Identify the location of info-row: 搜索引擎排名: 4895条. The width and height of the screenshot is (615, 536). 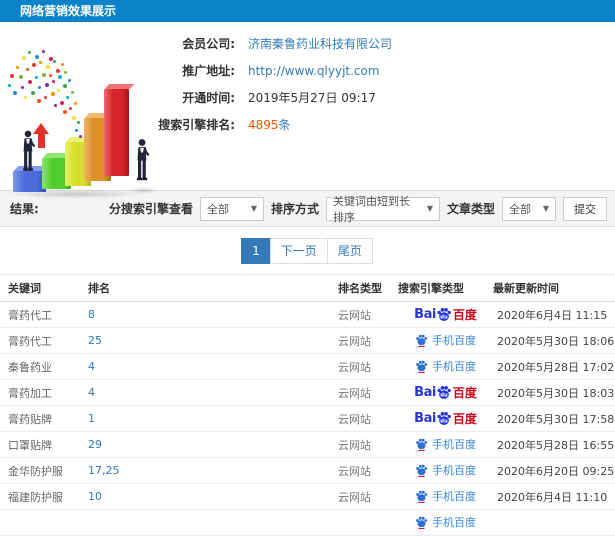
(240, 124).